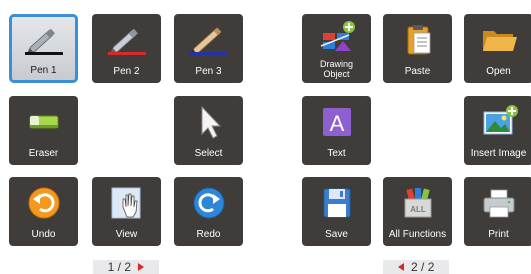  Describe the element at coordinates (126, 203) in the screenshot. I see `hand-view-icon` at that location.